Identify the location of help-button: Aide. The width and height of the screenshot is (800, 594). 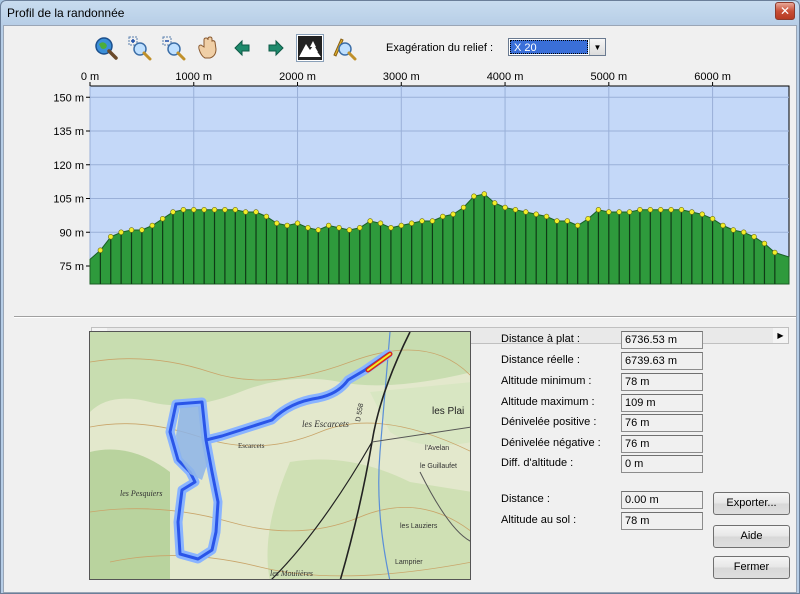
(751, 536).